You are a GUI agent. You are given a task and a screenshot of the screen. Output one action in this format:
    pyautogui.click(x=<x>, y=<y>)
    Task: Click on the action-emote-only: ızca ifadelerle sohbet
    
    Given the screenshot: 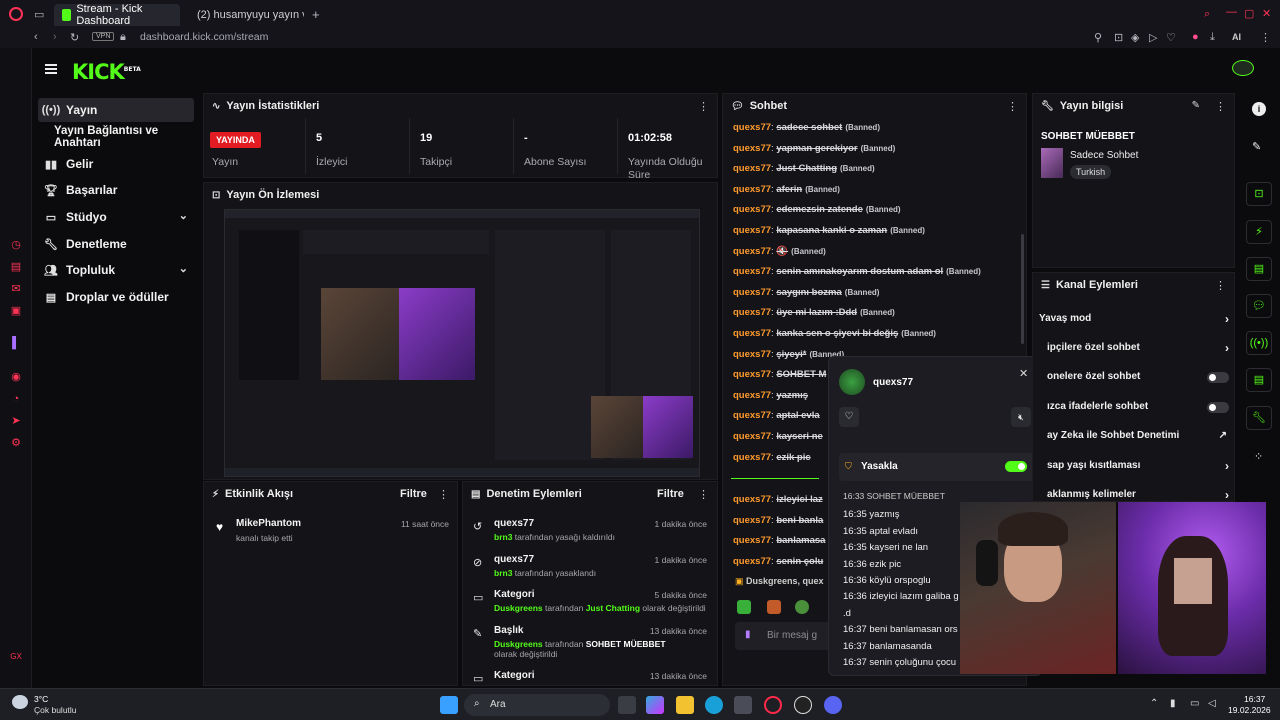 What is the action you would take?
    pyautogui.click(x=1138, y=410)
    